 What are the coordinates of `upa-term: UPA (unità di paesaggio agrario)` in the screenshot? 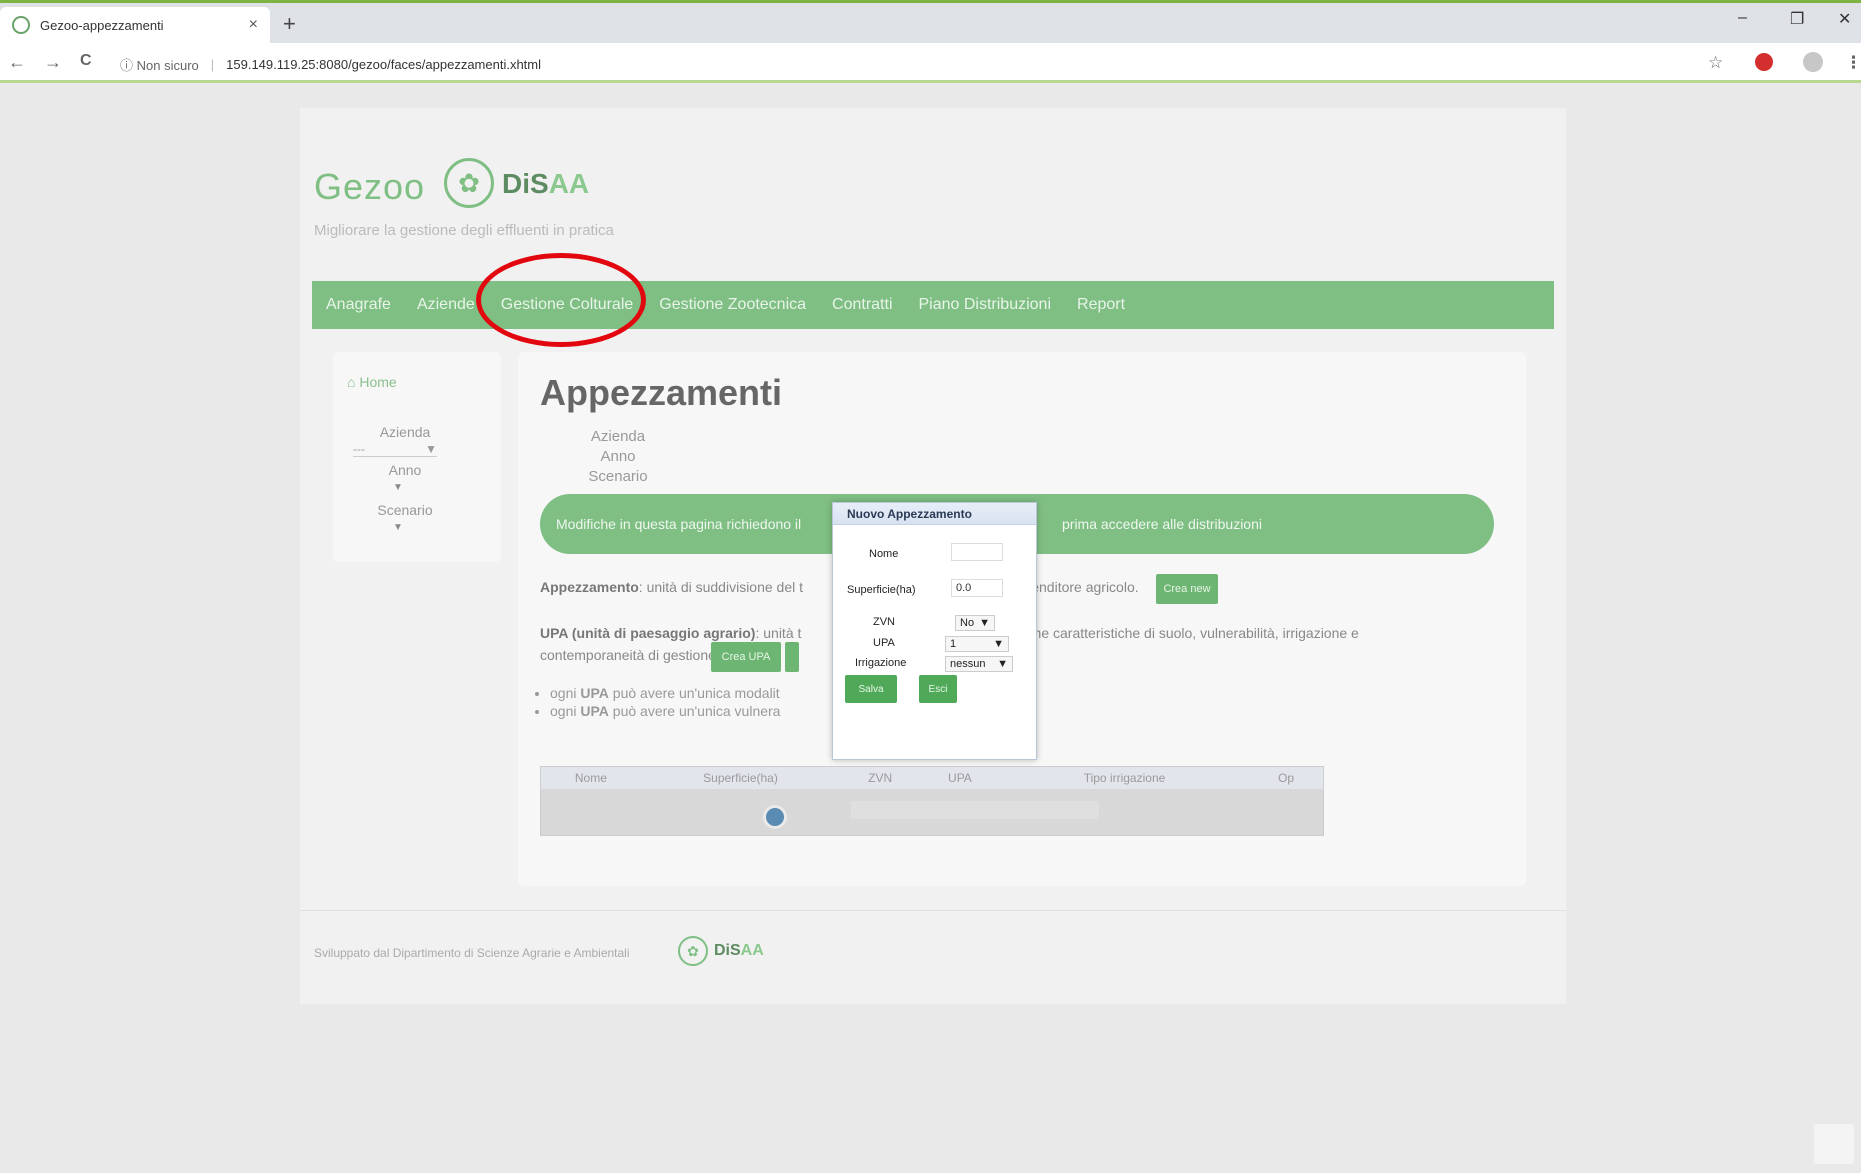 It's located at (648, 633).